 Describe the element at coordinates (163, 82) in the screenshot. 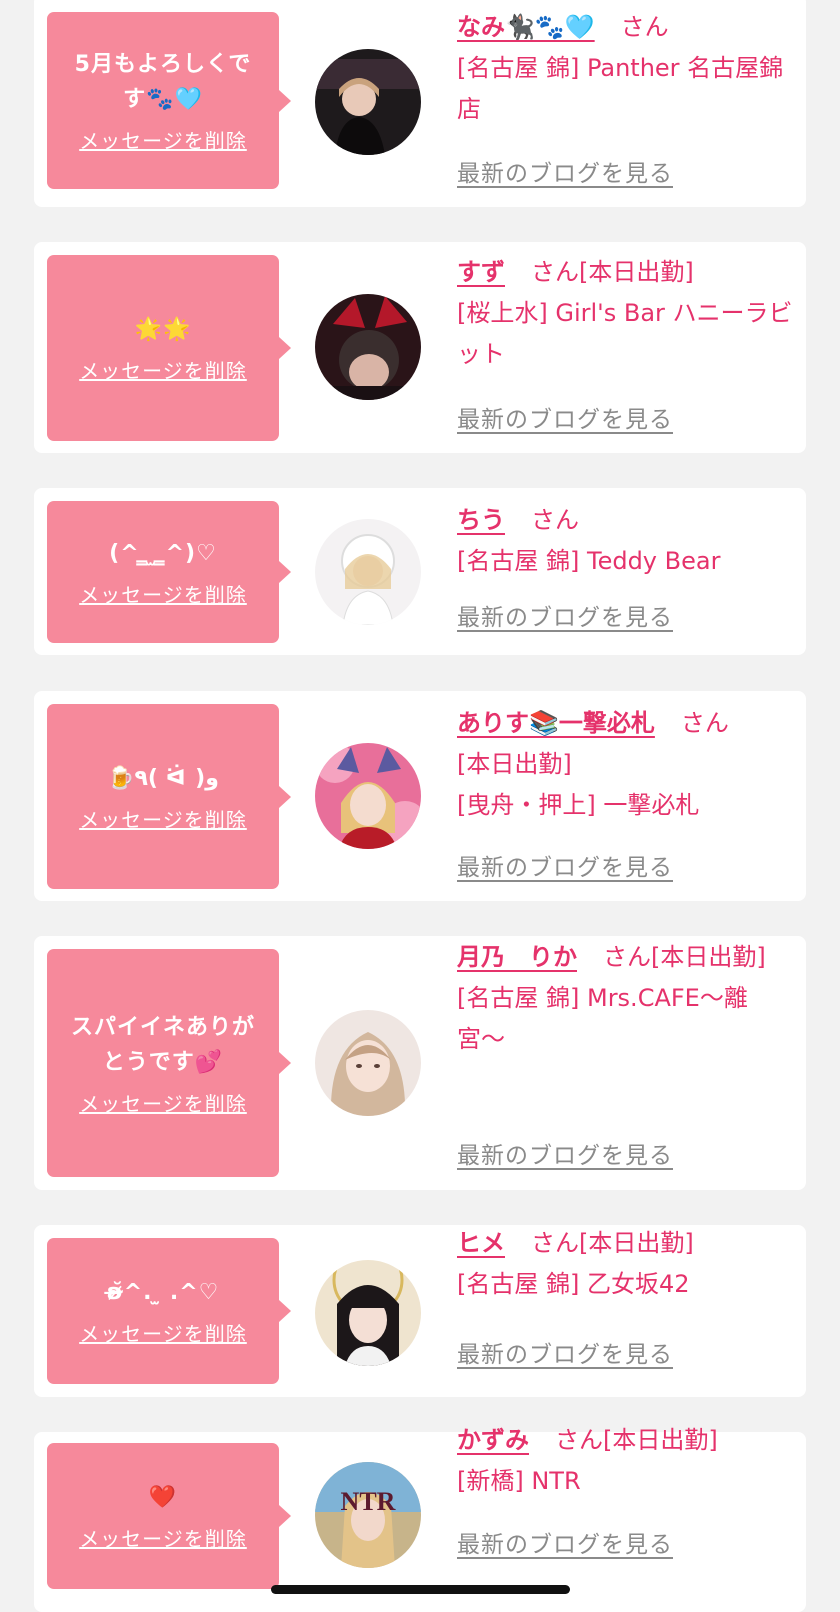

I see `message-text: 5月もよろしくで す🐾🩵` at that location.